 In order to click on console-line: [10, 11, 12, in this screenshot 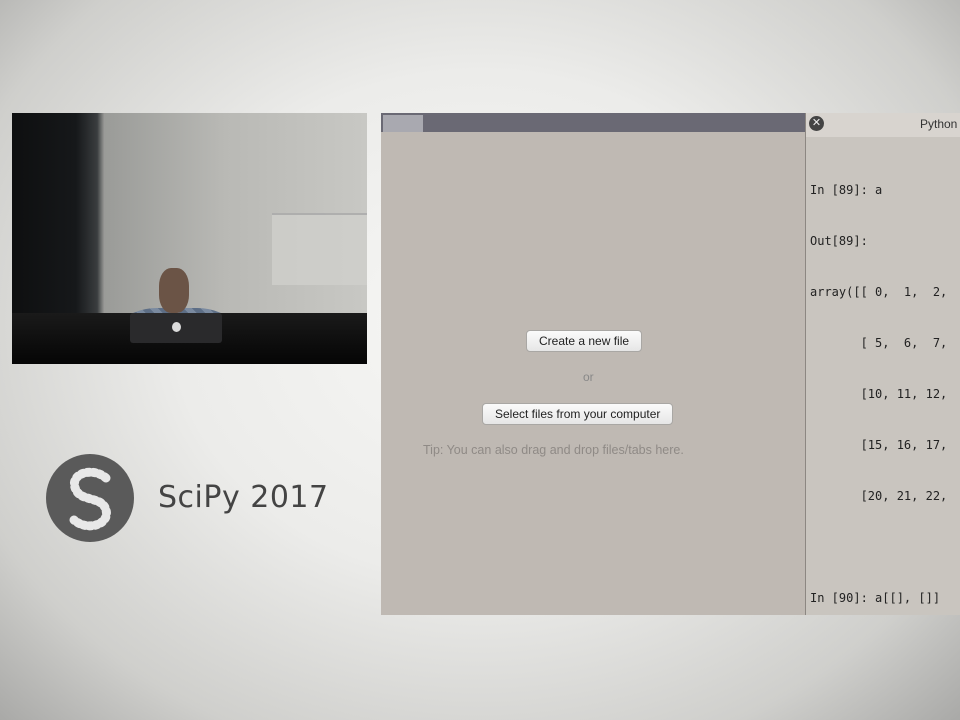, I will do `click(879, 394)`.